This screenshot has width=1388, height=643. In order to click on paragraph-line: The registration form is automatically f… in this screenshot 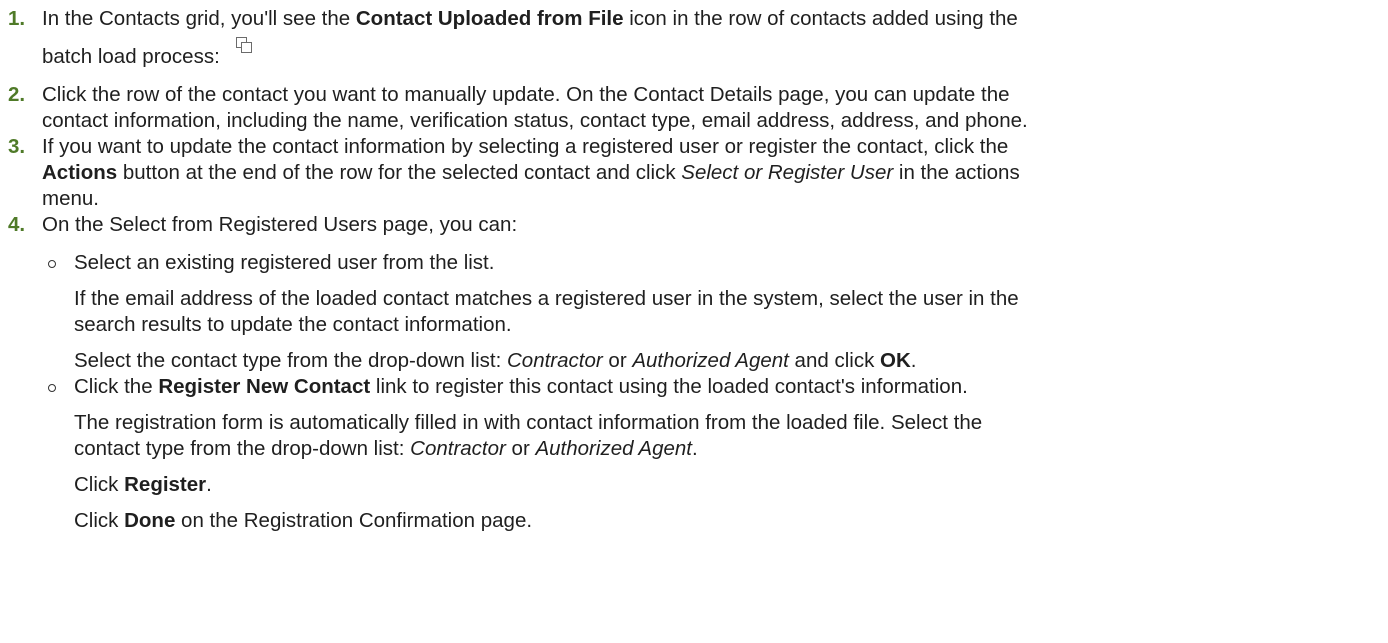, I will do `click(528, 422)`.